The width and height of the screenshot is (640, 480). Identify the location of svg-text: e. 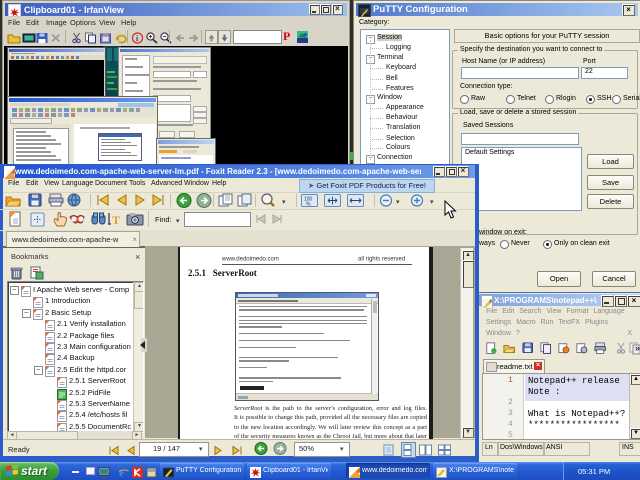
(121, 473).